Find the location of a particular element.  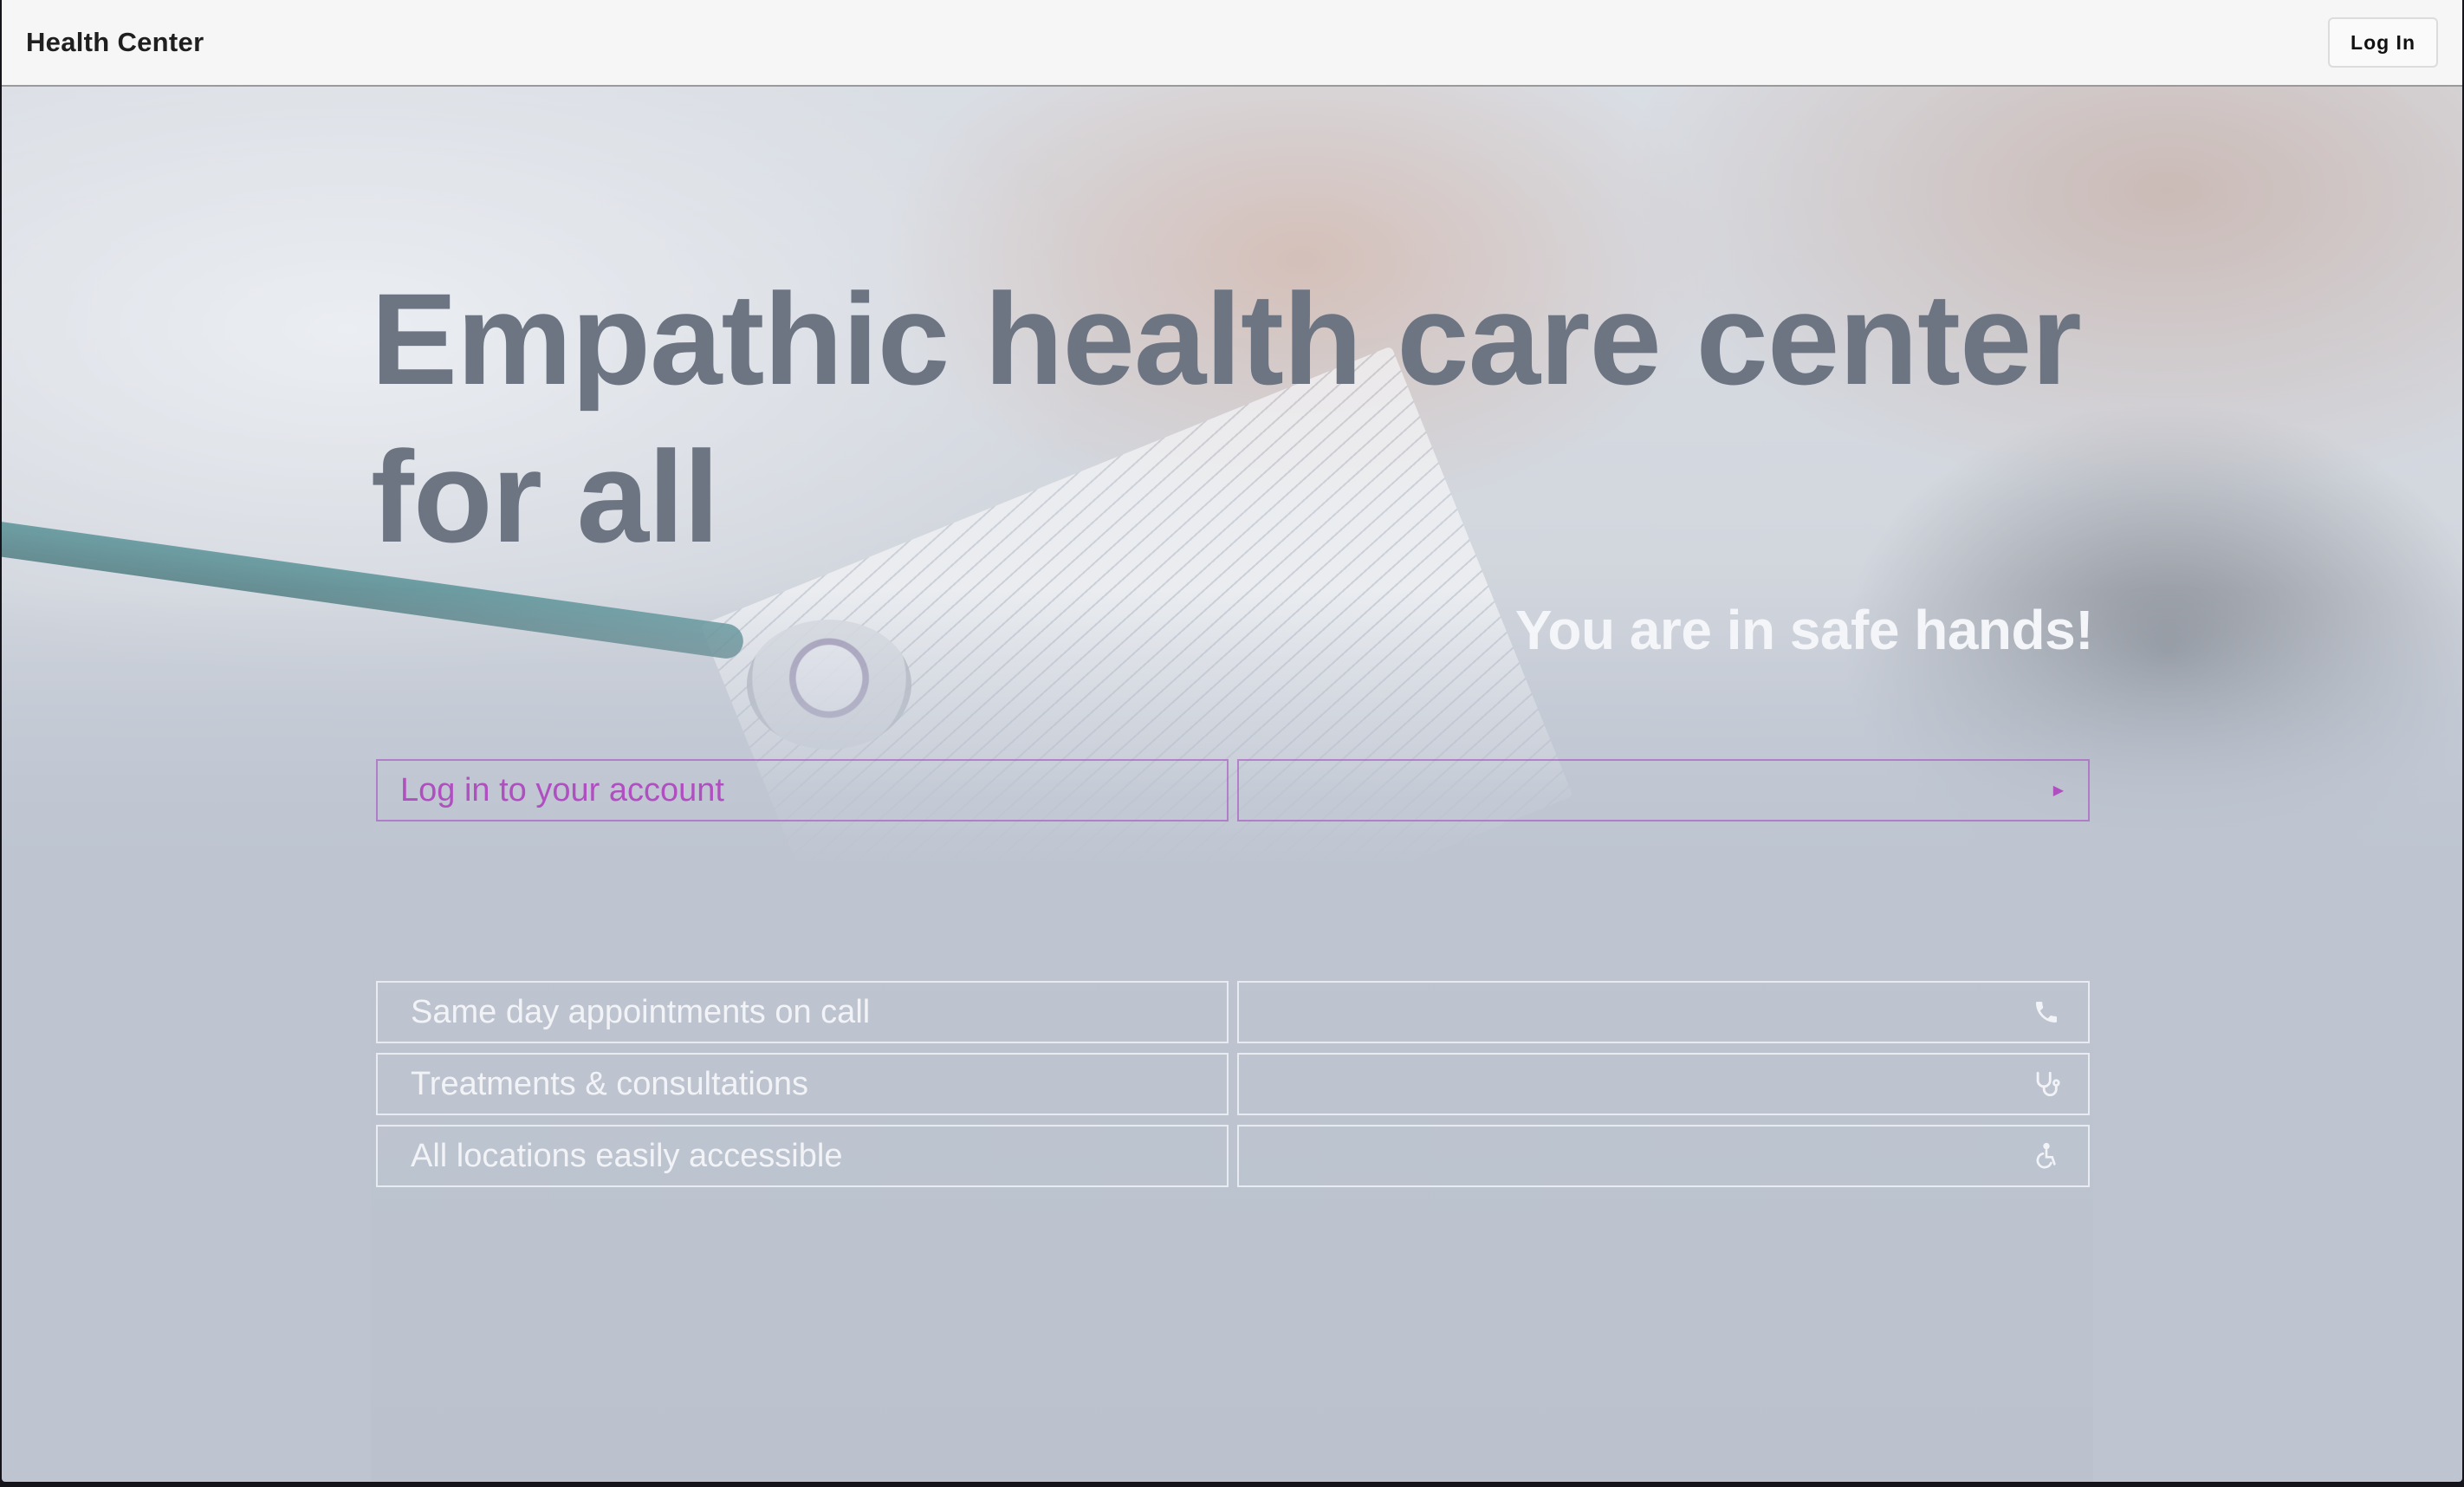

hero-headline: Empathic health care center for all is located at coordinates (1226, 417).